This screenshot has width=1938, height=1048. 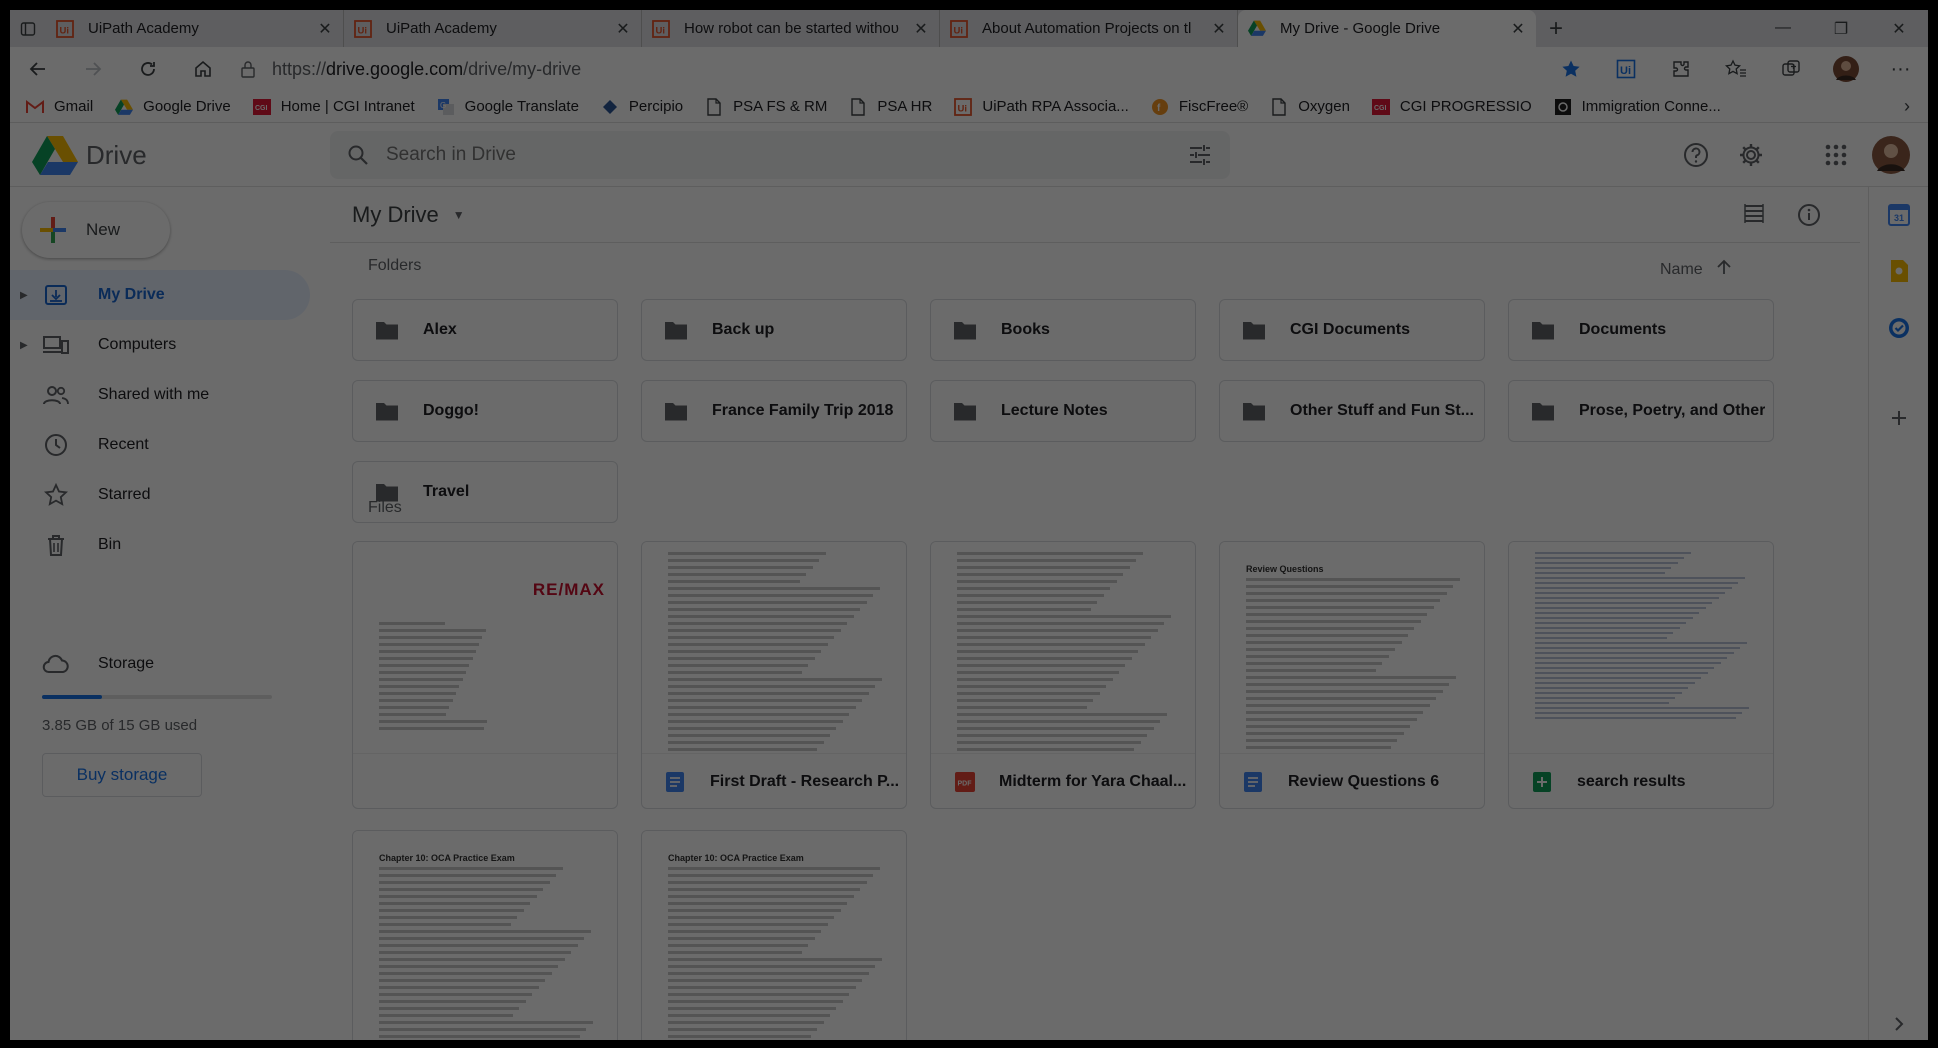 What do you see at coordinates (774, 330) in the screenshot?
I see `folder-item: Back up` at bounding box center [774, 330].